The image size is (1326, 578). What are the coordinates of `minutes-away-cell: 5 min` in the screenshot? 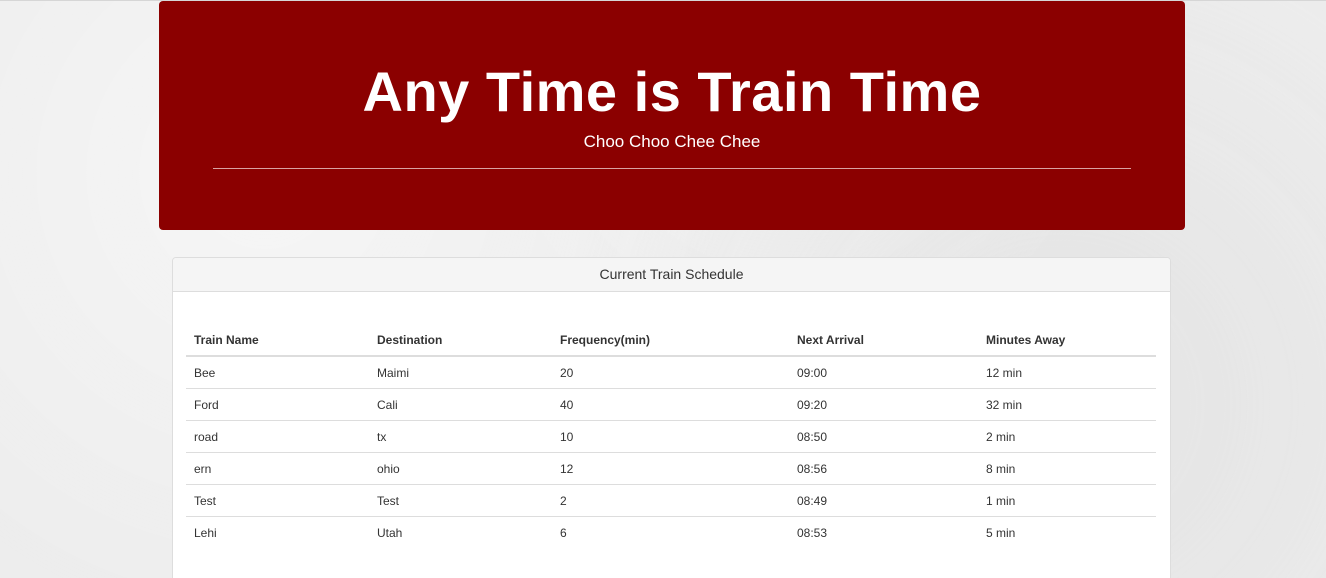 It's located at (1001, 532).